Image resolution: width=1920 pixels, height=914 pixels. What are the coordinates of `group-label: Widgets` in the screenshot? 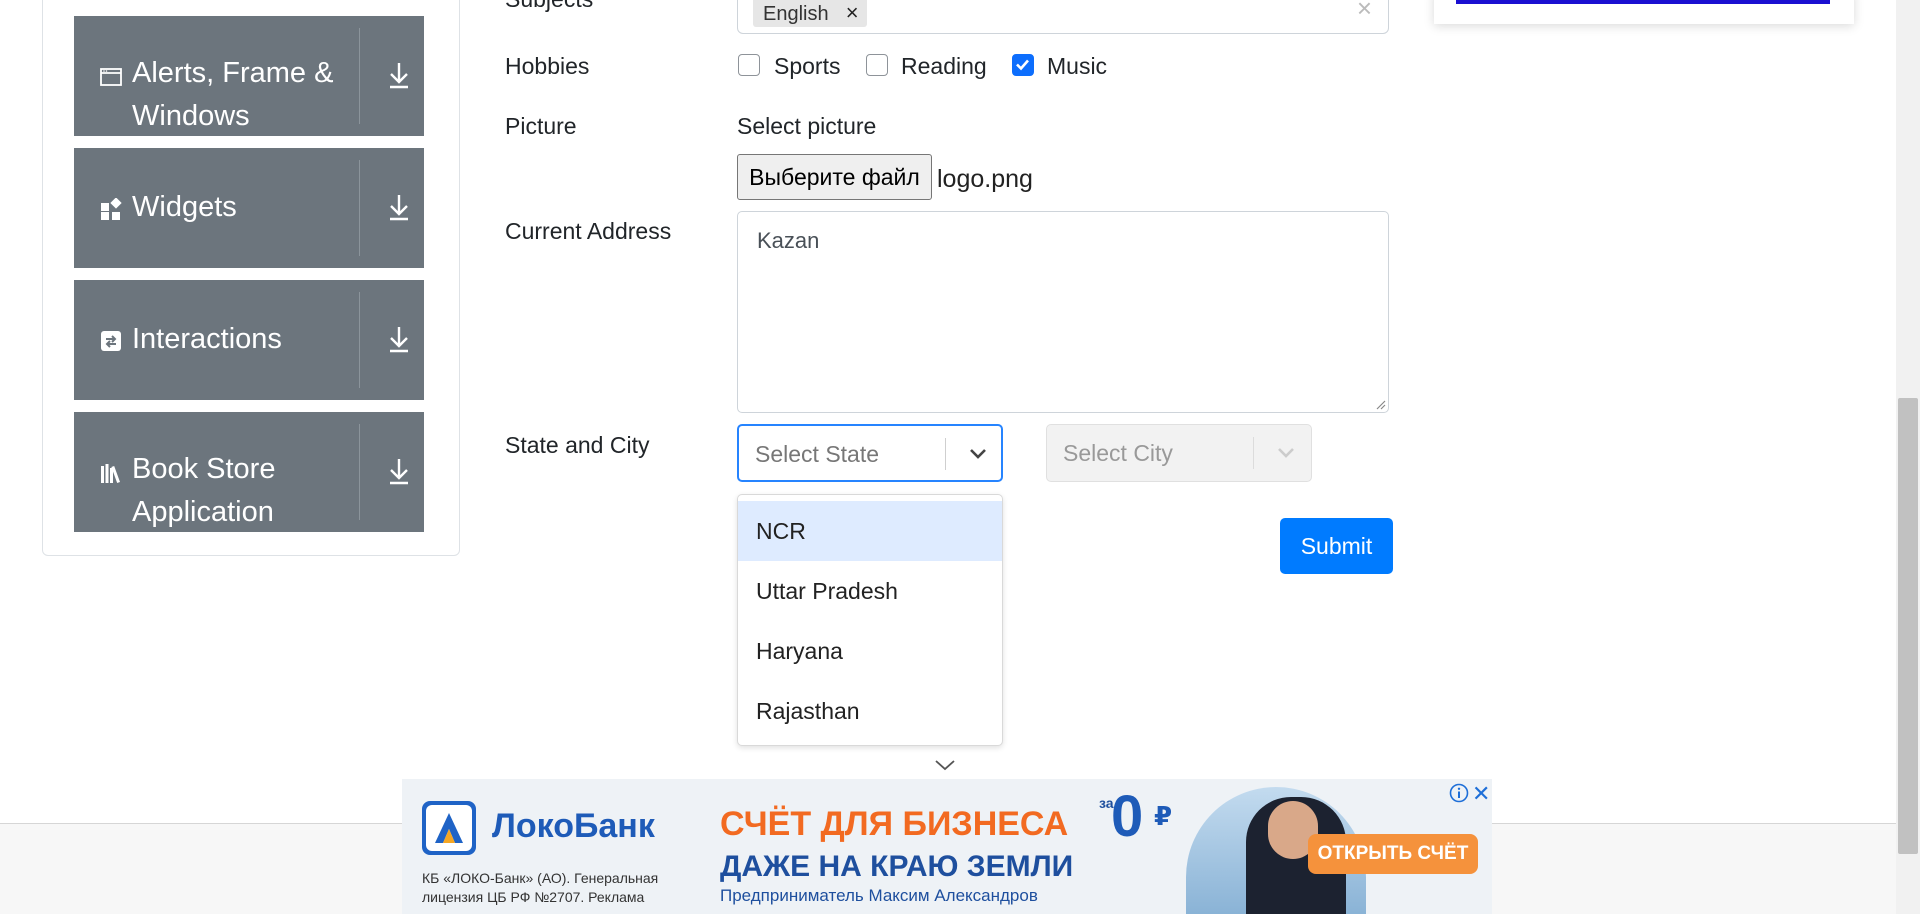 It's located at (184, 207).